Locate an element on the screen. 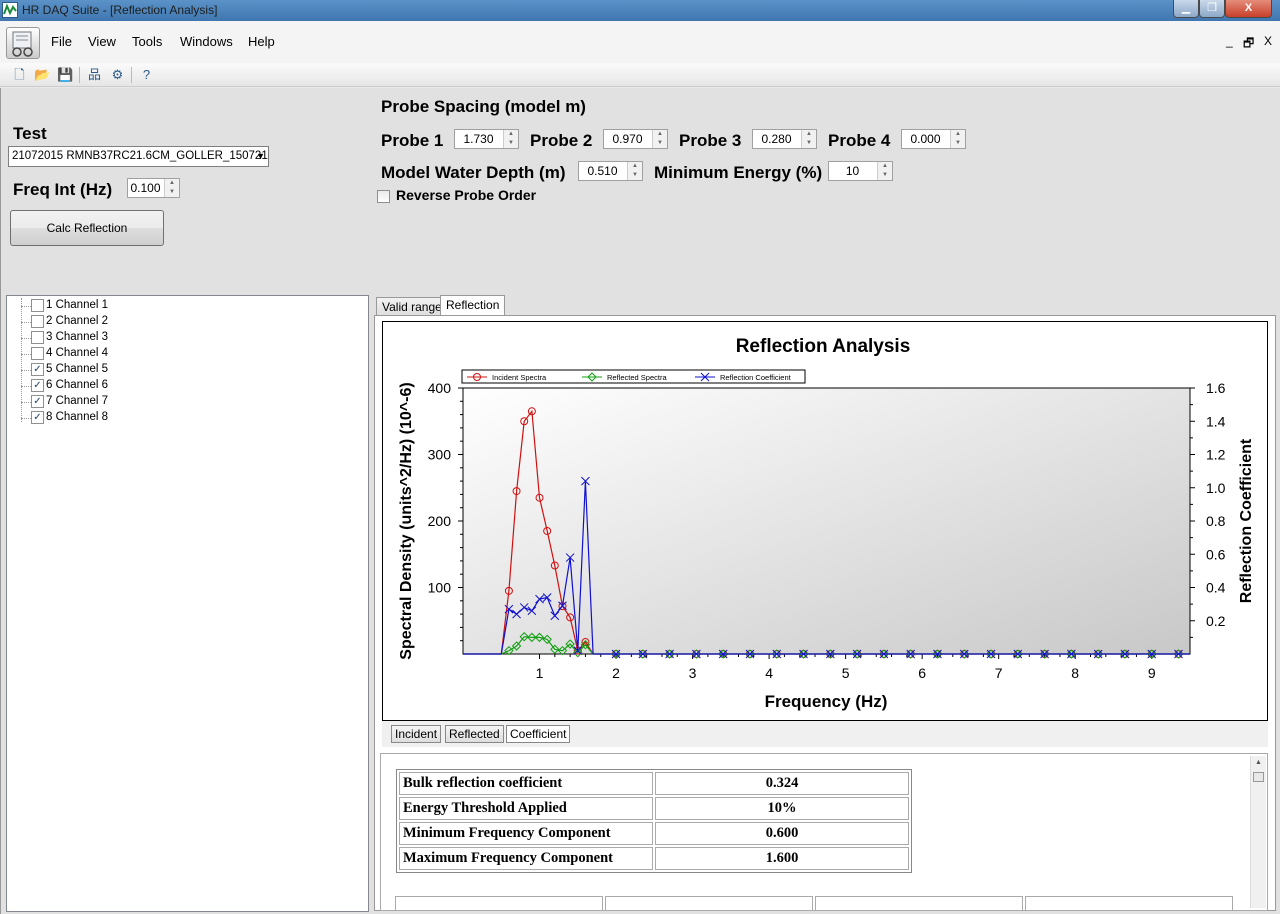 The image size is (1280, 914). chevron-down-icon: ▼ is located at coordinates (260, 156).